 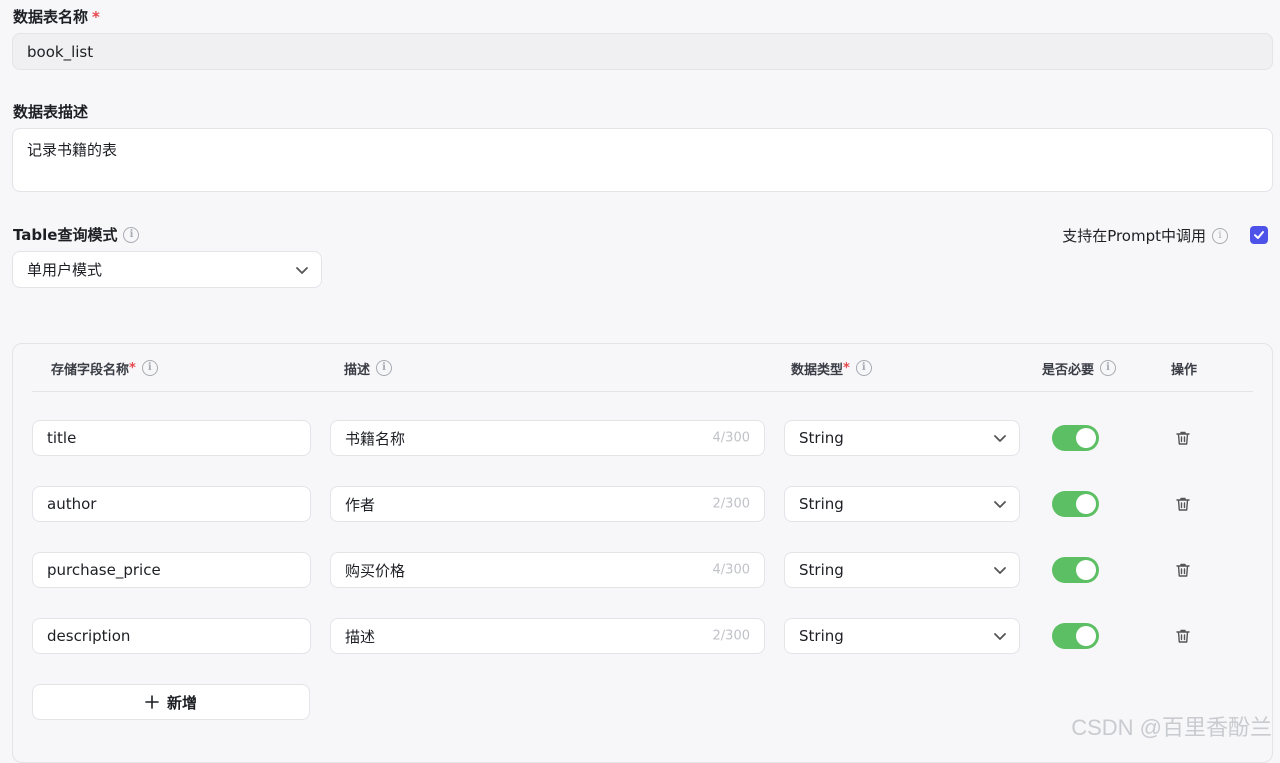 What do you see at coordinates (89, 636) in the screenshot?
I see `field-name-value: description` at bounding box center [89, 636].